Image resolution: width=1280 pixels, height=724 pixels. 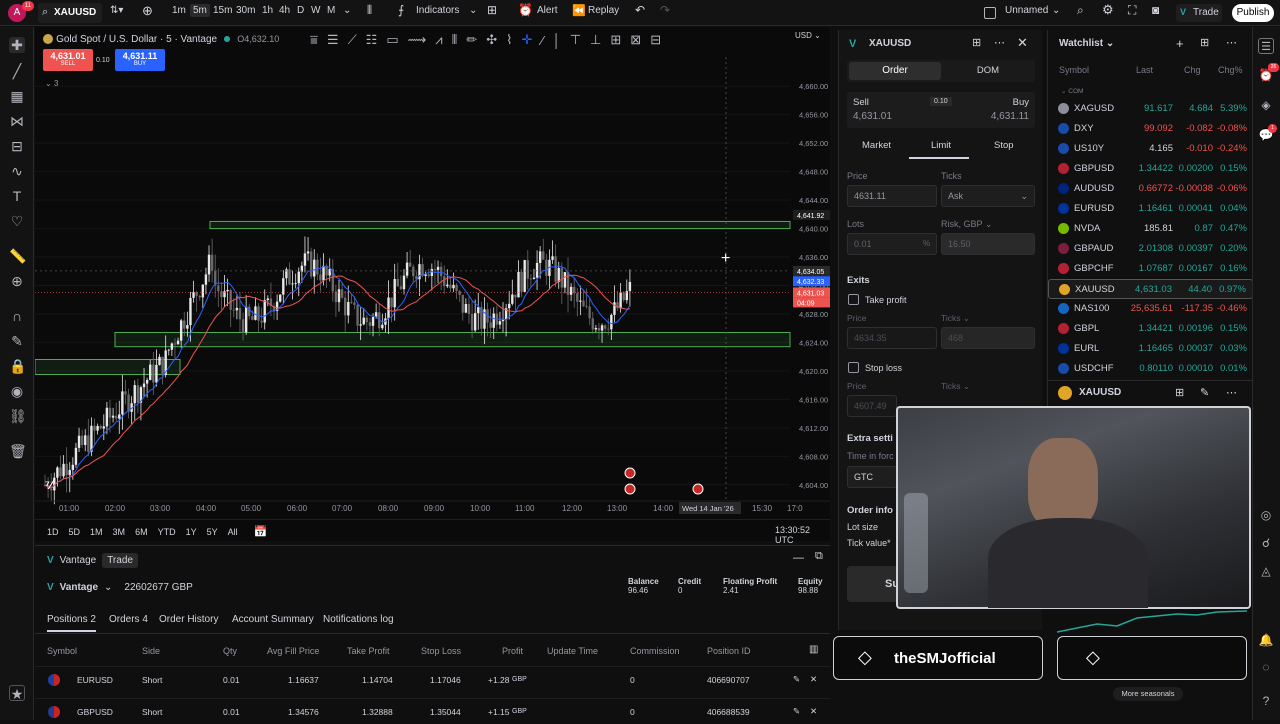 I want to click on help-icon: ?, so click(x=1266, y=701).